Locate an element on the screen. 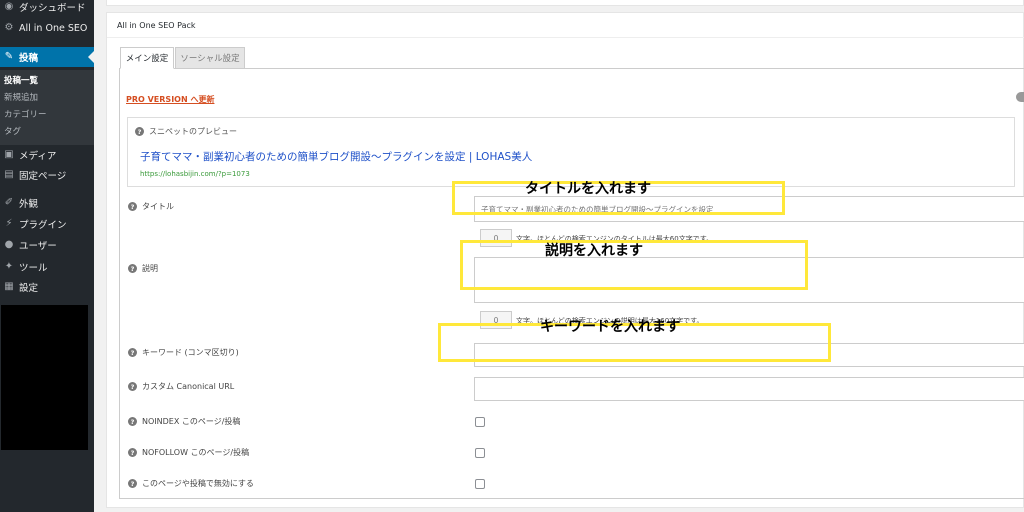 This screenshot has height=512, width=1024. tab-main-settings: メイン設定 is located at coordinates (147, 58).